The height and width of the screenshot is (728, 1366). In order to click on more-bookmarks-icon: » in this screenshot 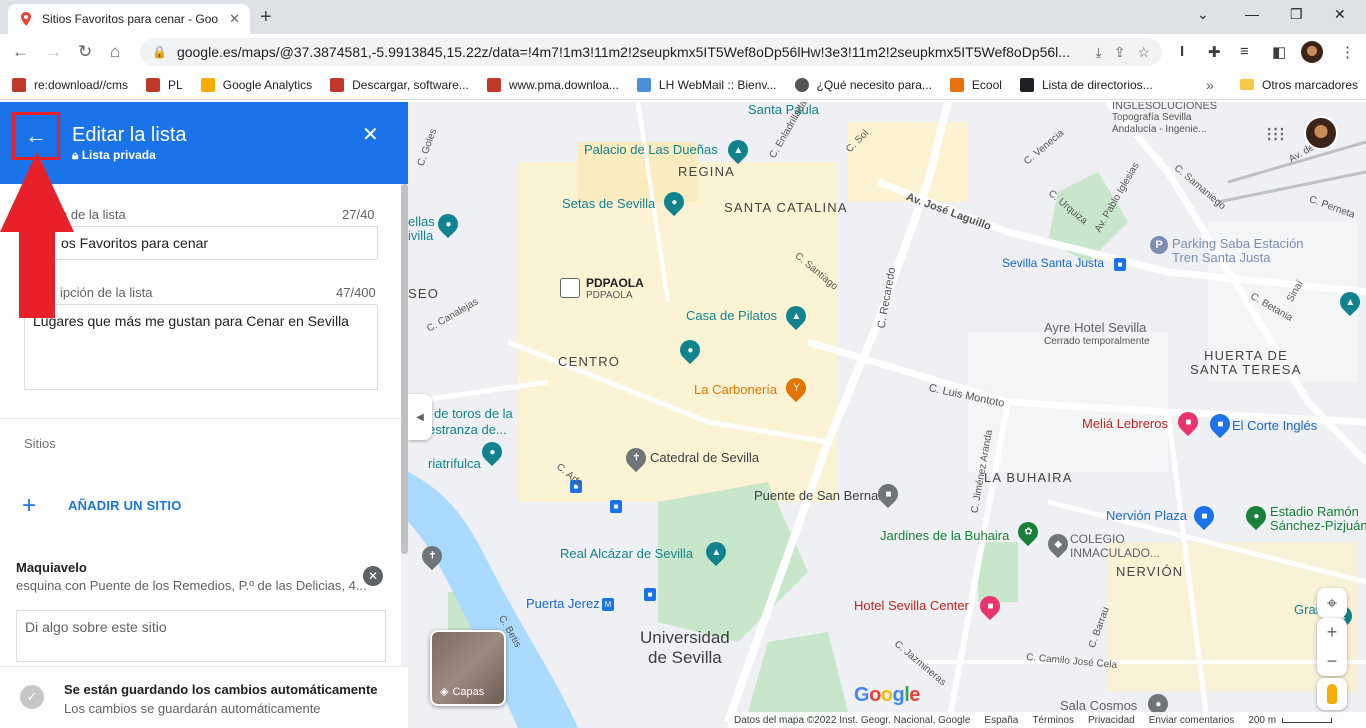, I will do `click(1210, 85)`.